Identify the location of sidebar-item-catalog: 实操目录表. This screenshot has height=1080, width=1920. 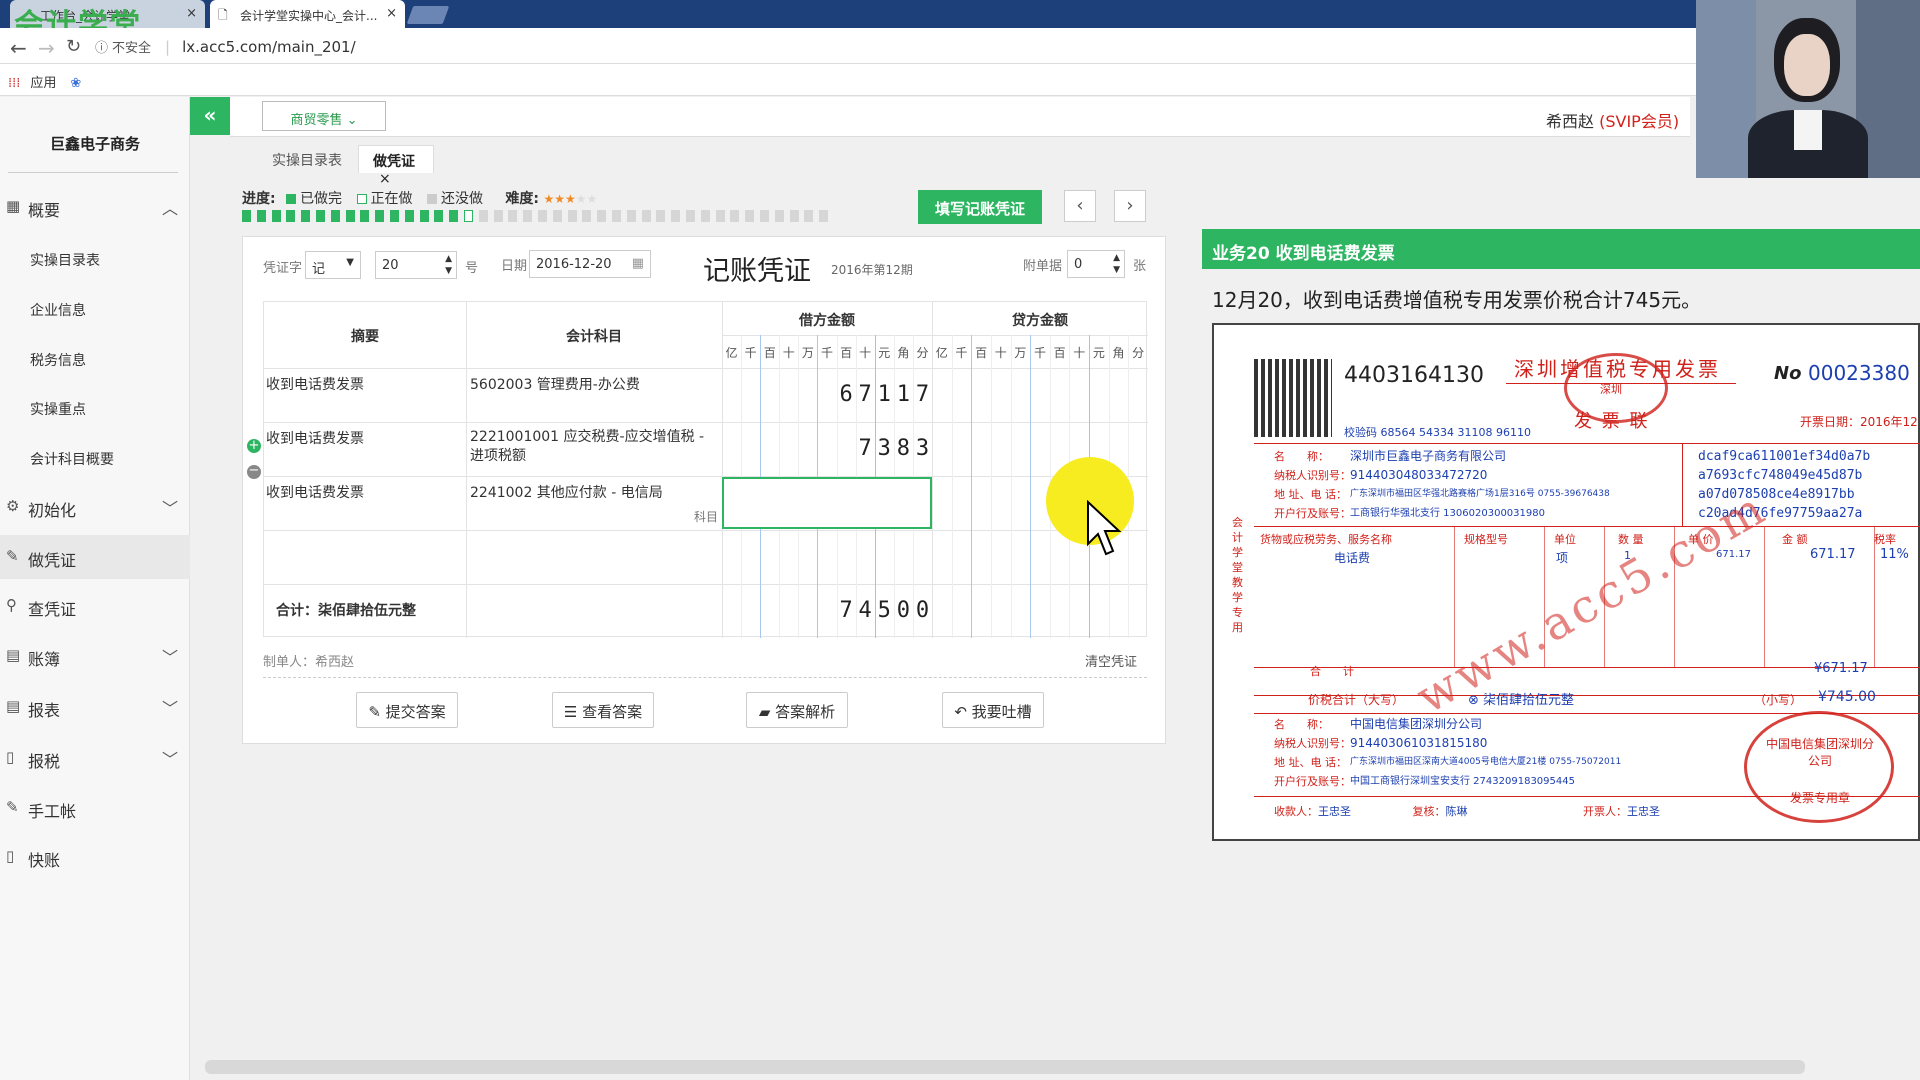
(95, 258).